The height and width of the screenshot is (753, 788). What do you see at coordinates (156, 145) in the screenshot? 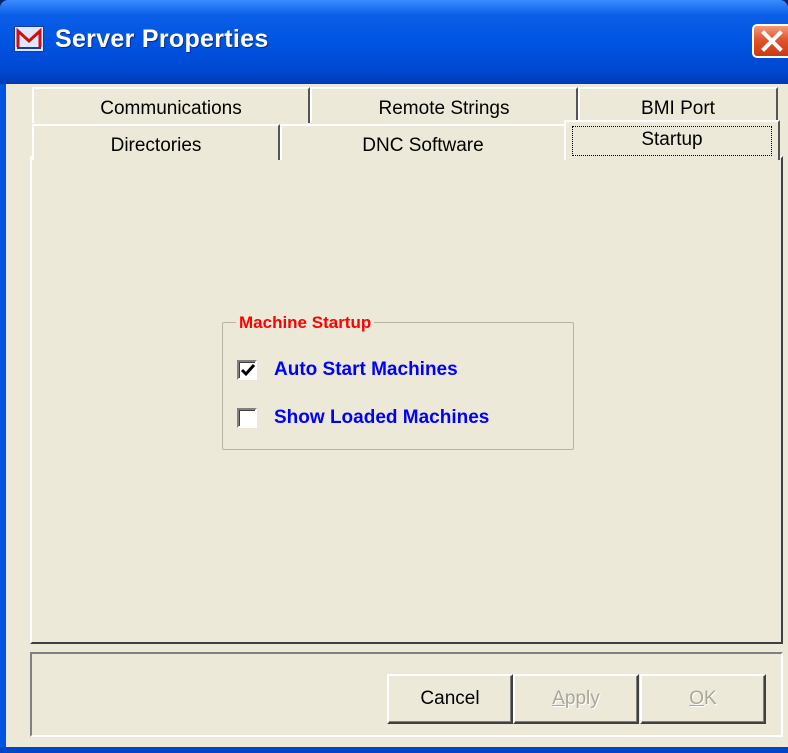
I see `tab-label: Directories` at bounding box center [156, 145].